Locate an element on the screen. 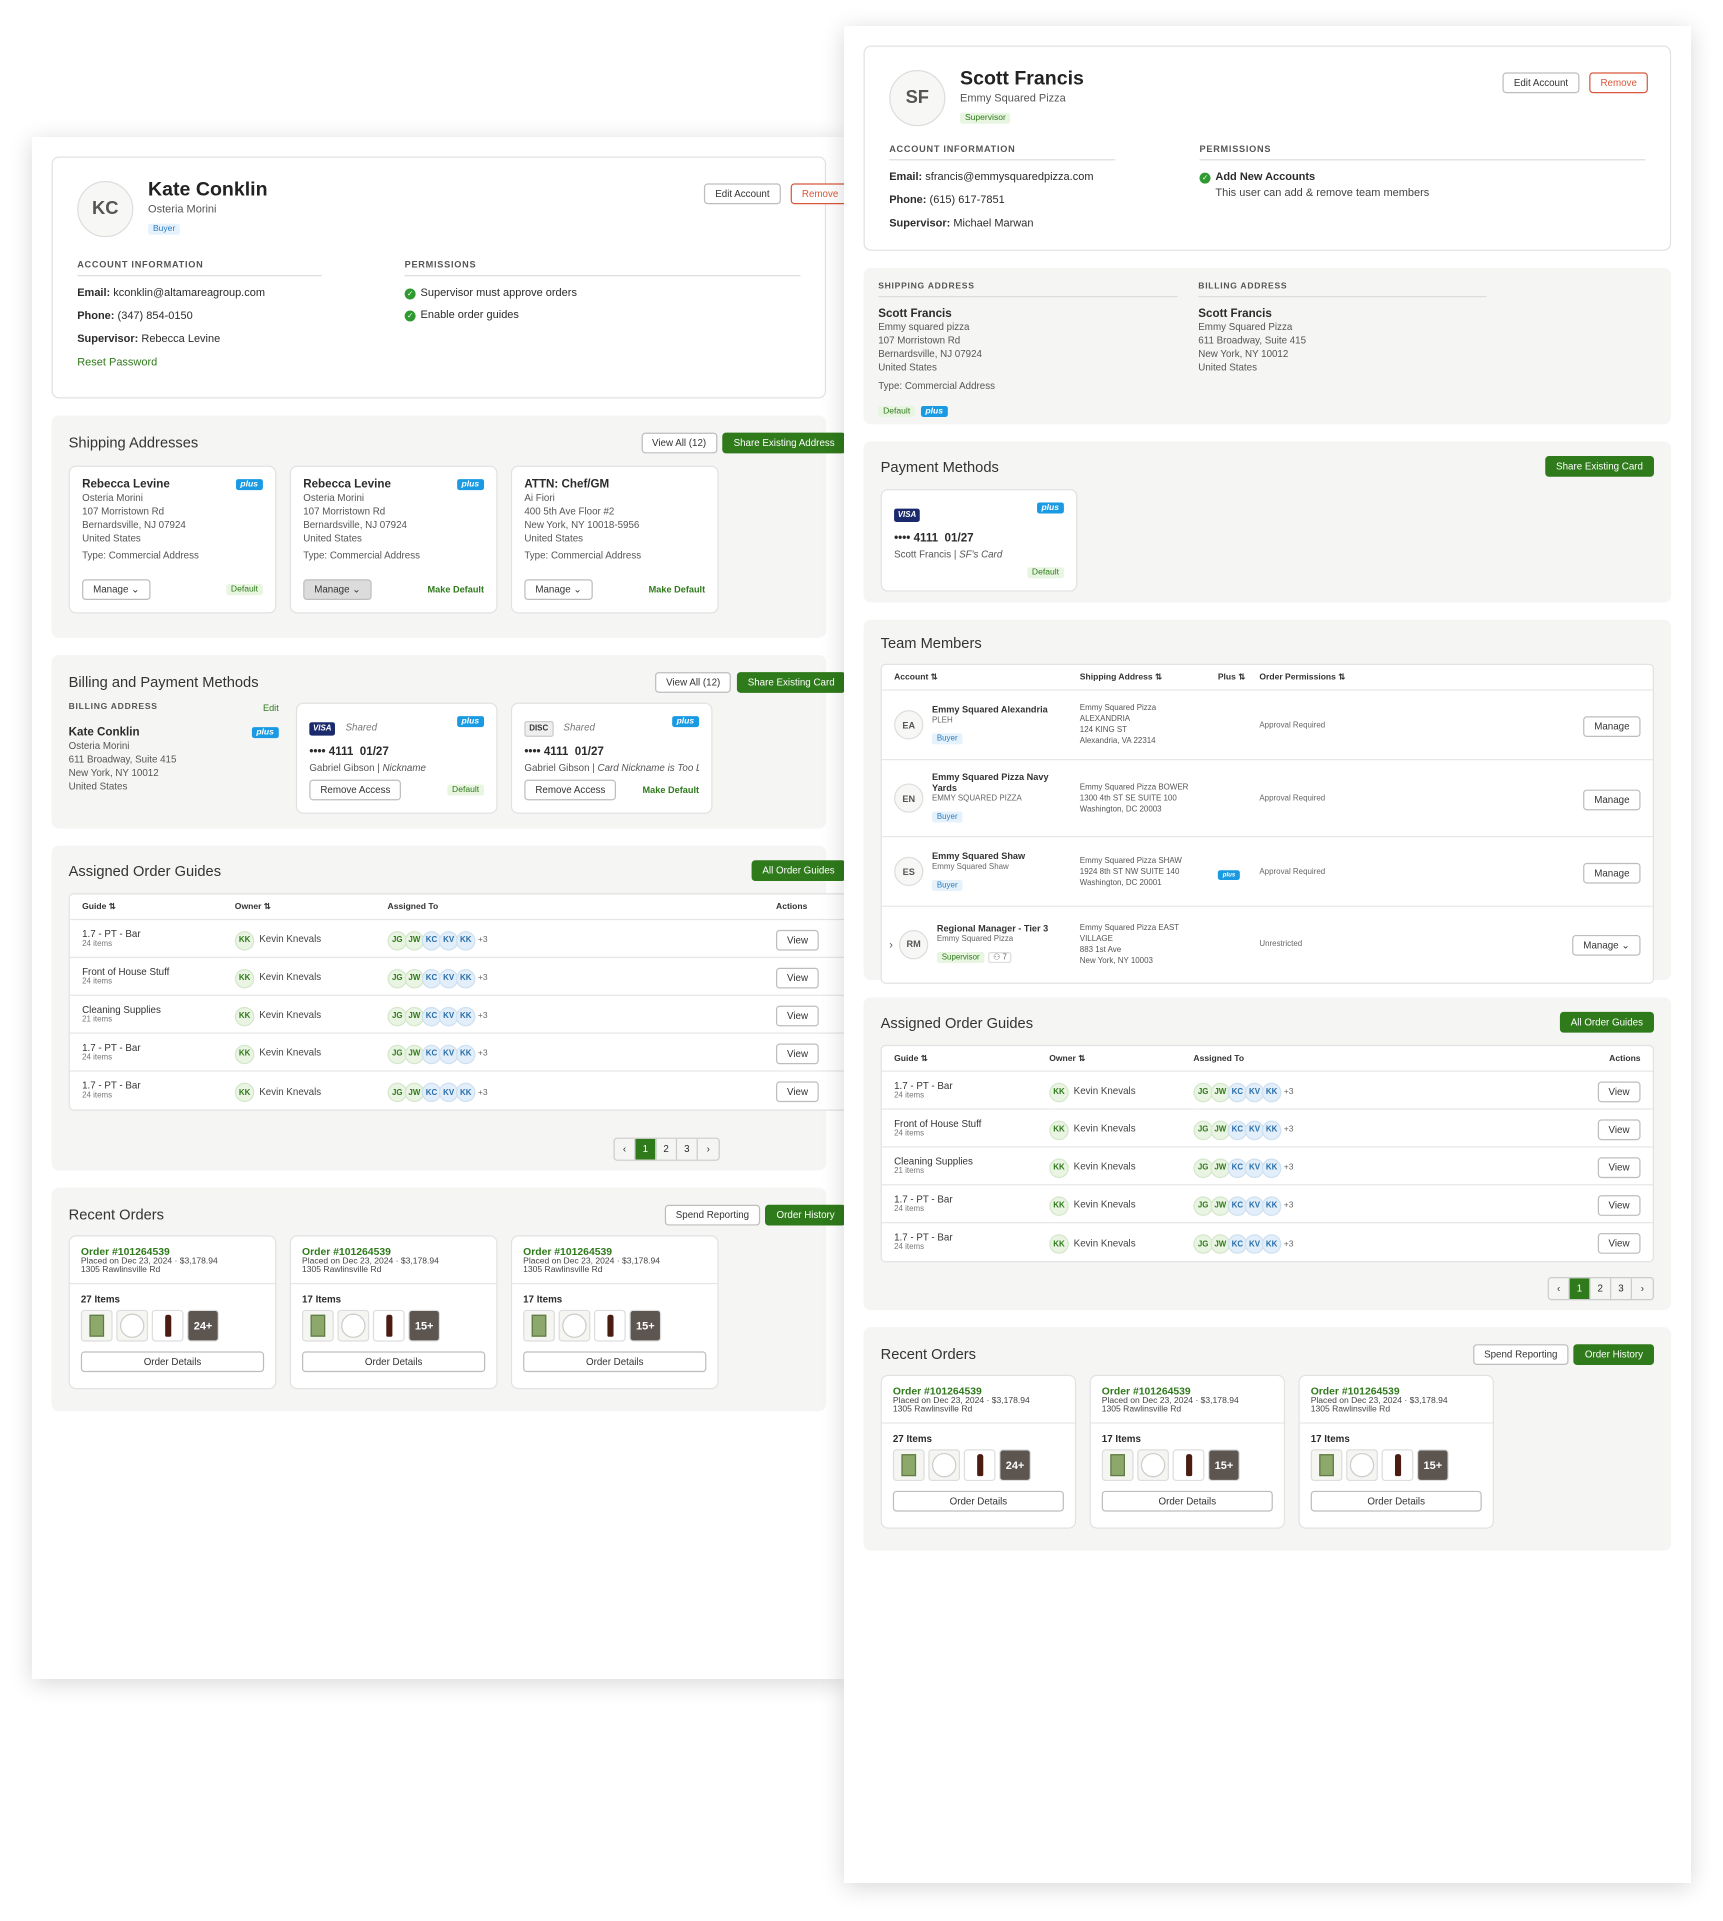 The width and height of the screenshot is (1723, 1921). manage-button: Manage ⌄ is located at coordinates (1606, 946).